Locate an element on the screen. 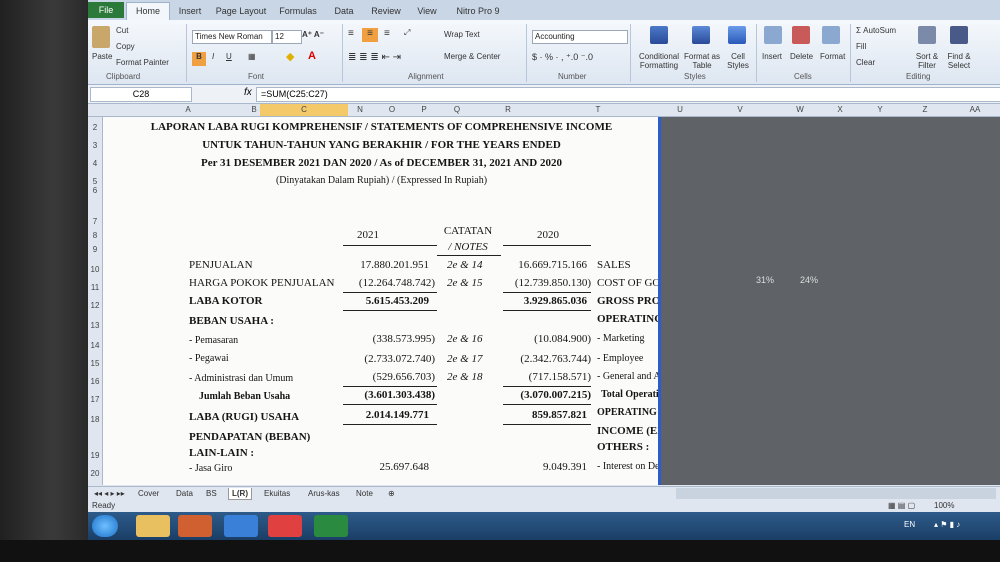 This screenshot has width=1000, height=562. column-w: W is located at coordinates (800, 110).